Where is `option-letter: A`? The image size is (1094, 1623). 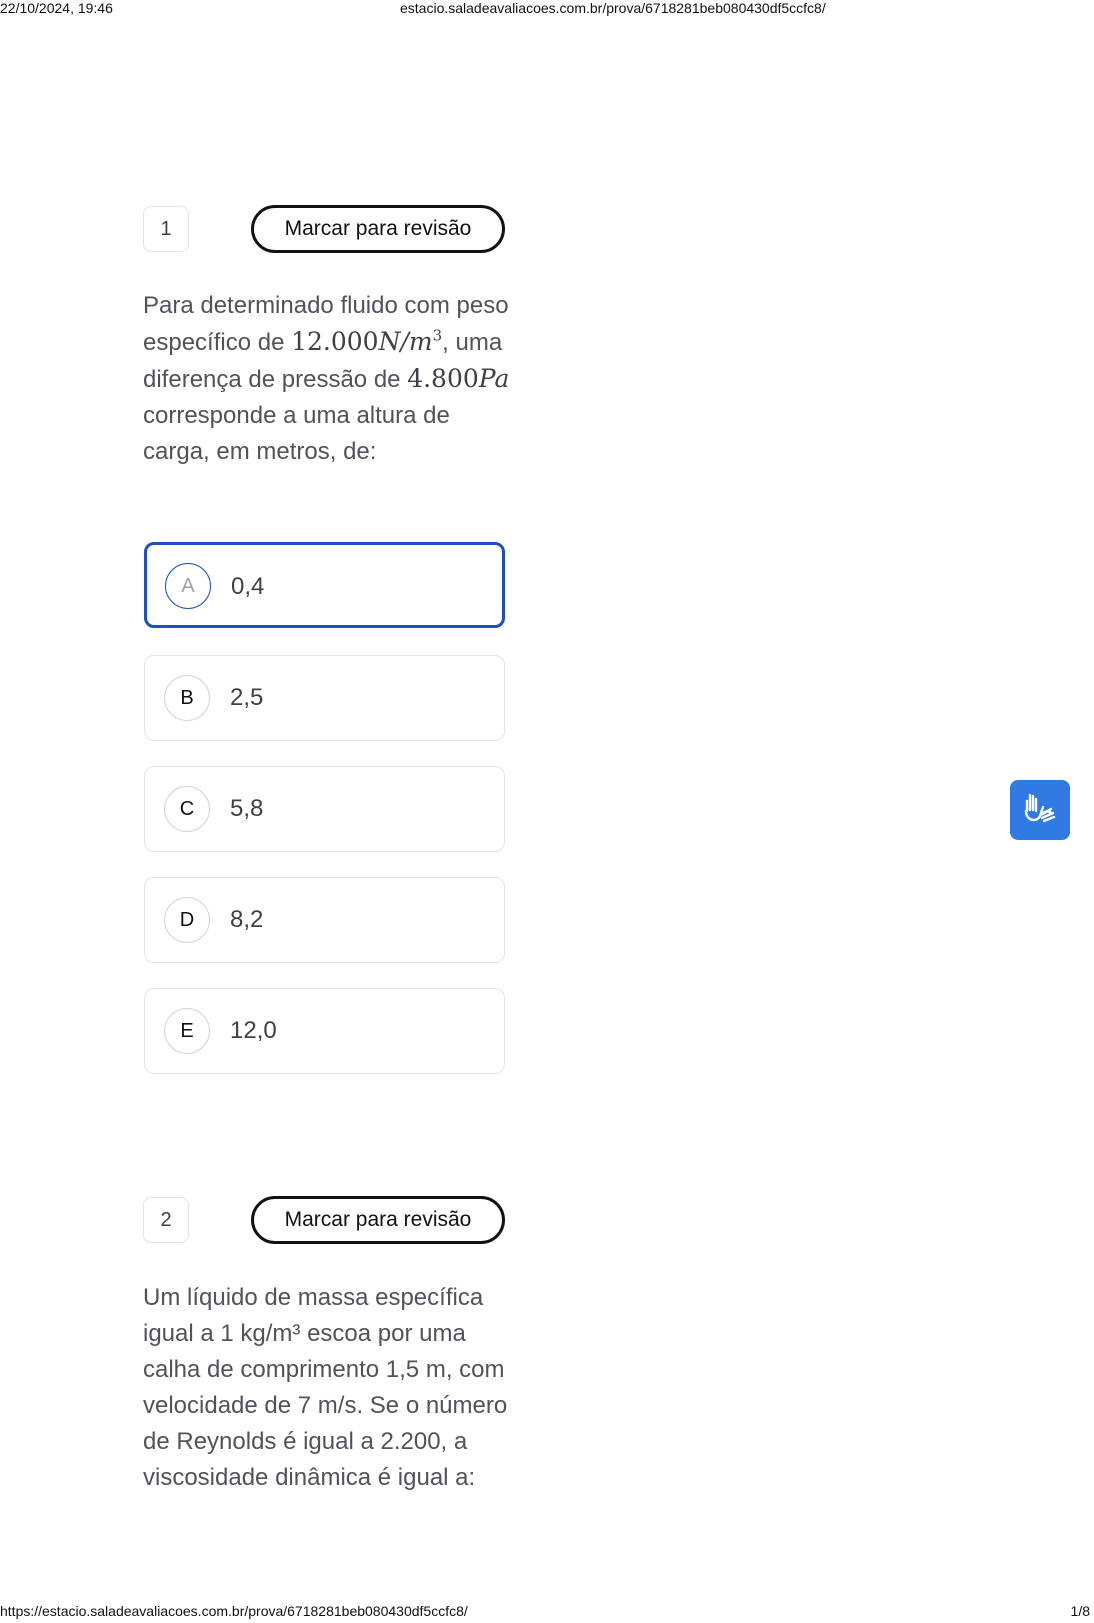 option-letter: A is located at coordinates (188, 586).